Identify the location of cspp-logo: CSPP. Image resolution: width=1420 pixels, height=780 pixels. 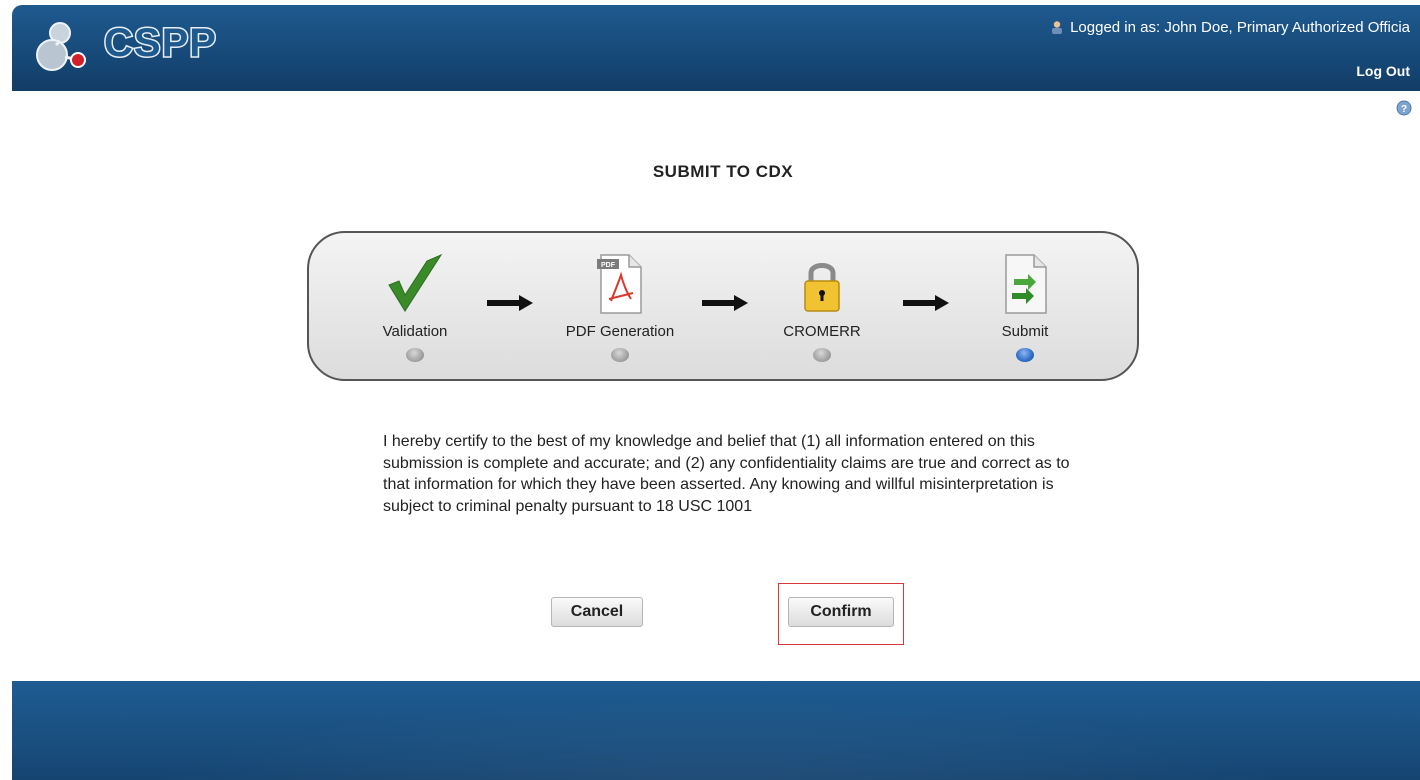
(142, 47).